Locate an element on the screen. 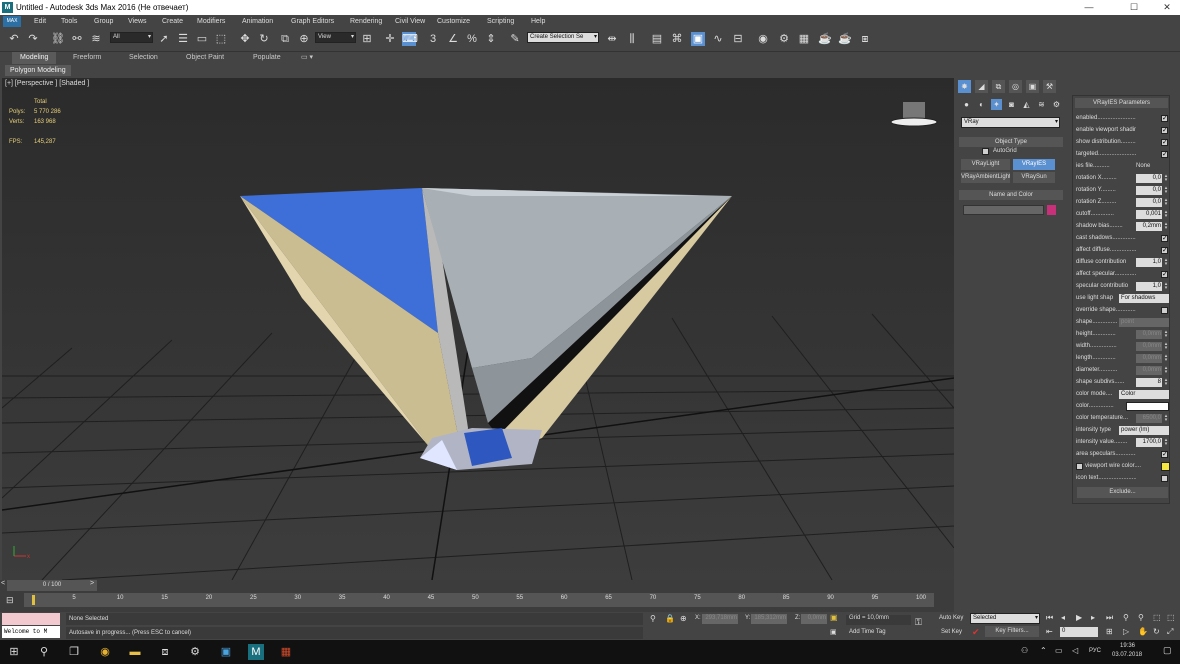 This screenshot has height=664, width=1180. param-spinner-field: 0,2mm is located at coordinates (1149, 226).